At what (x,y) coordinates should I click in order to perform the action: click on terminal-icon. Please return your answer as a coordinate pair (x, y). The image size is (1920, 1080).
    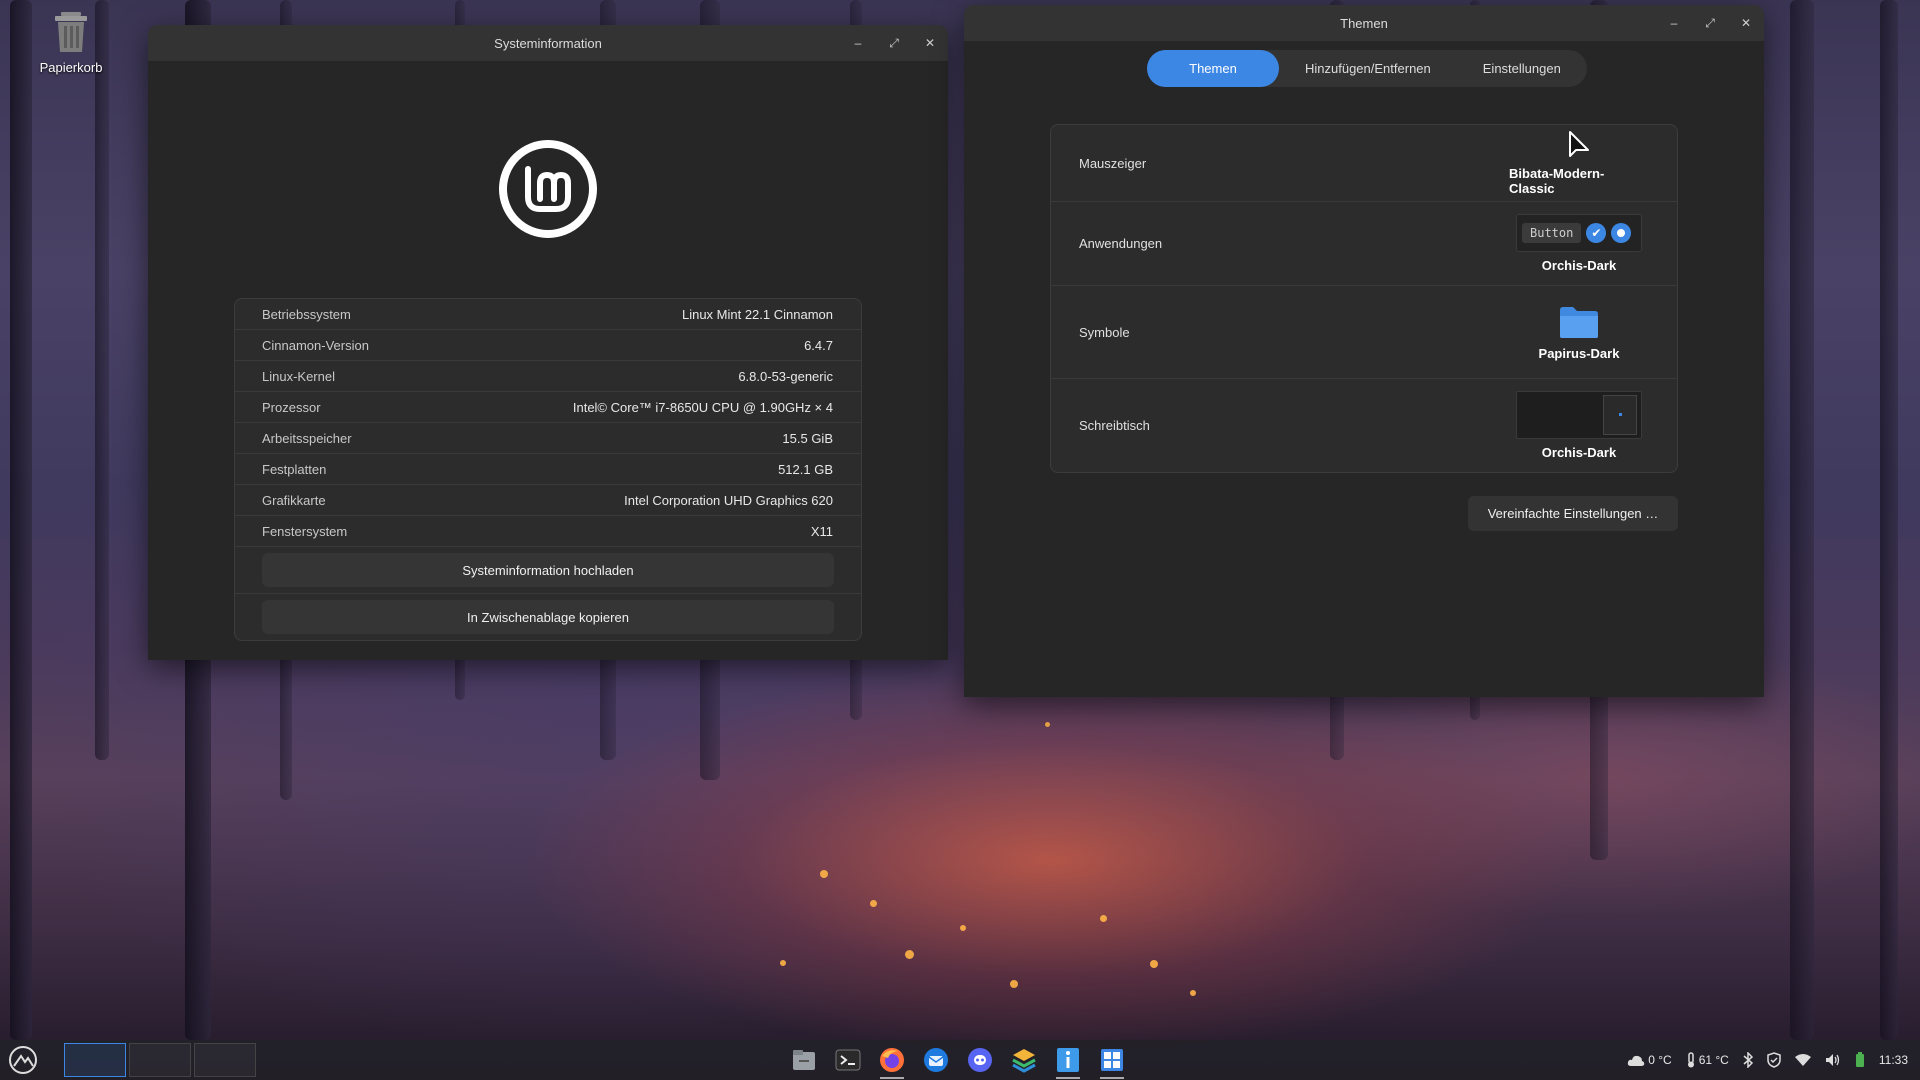
    Looking at the image, I should click on (848, 1060).